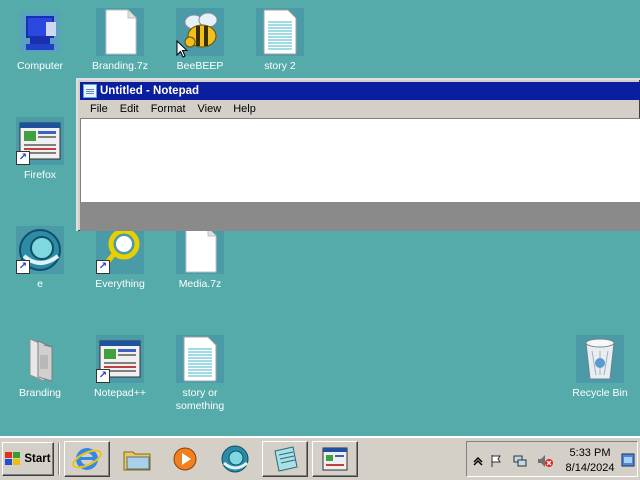  Describe the element at coordinates (40, 32) in the screenshot. I see `computer-icon` at that location.